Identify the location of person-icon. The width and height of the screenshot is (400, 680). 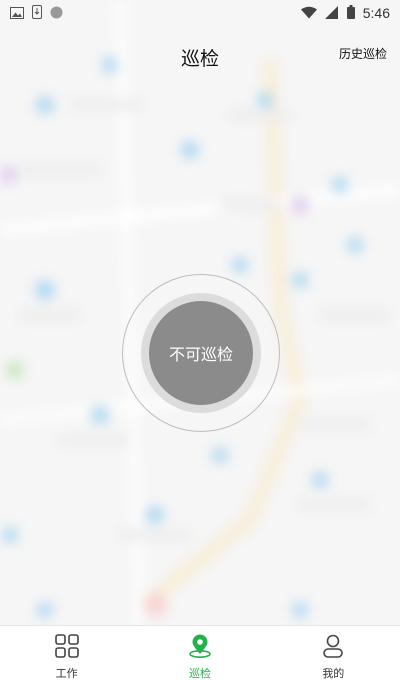
(333, 648).